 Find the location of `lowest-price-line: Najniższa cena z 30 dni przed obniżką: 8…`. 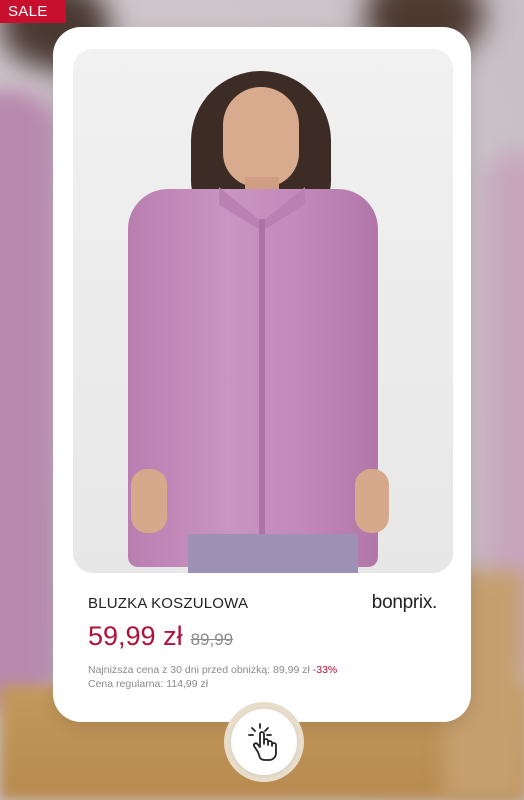

lowest-price-line: Najniższa cena z 30 dni przed obniżką: 8… is located at coordinates (212, 670).